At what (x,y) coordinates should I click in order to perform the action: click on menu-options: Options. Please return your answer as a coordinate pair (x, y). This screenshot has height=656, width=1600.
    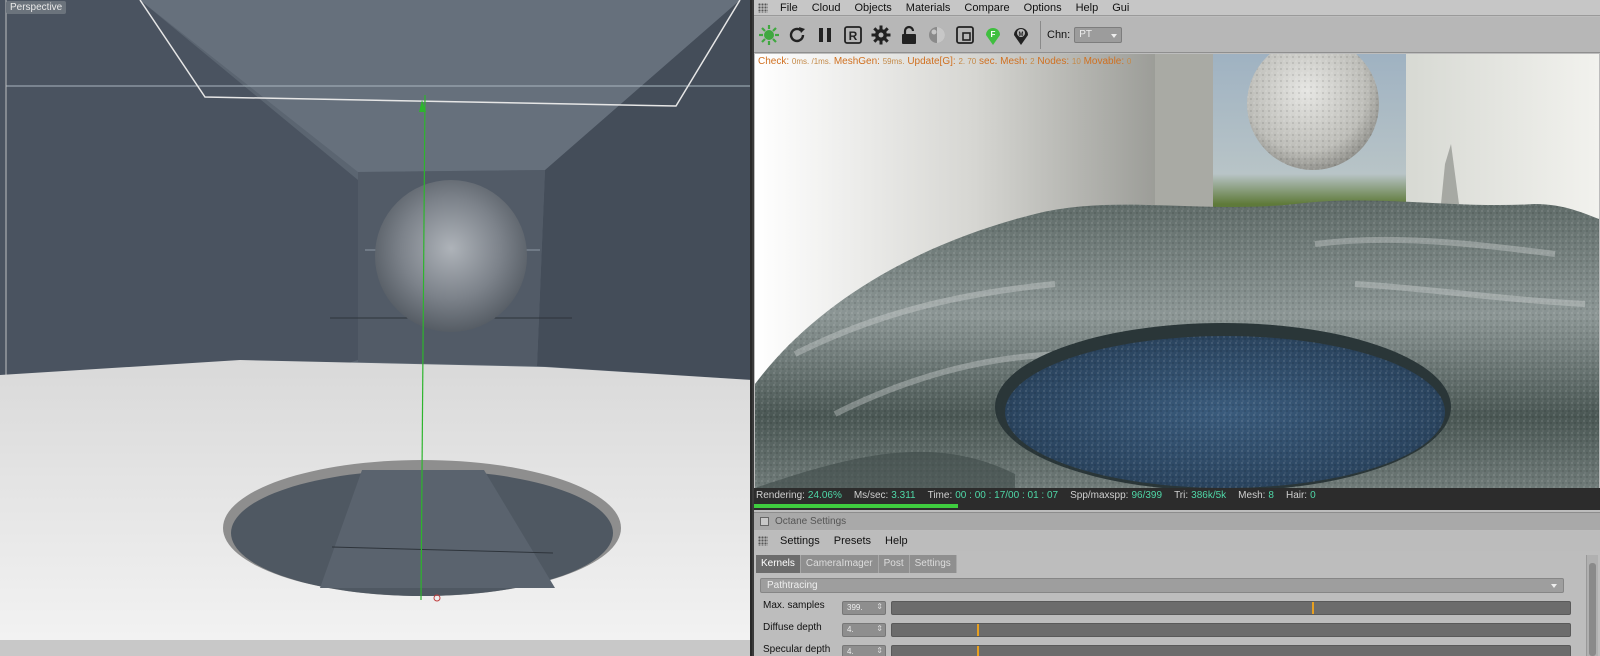
    Looking at the image, I should click on (1044, 8).